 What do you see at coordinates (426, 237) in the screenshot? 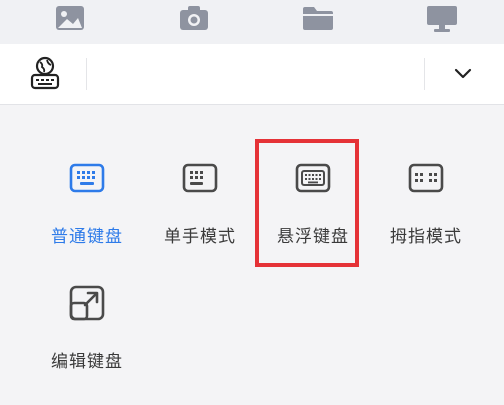
I see `mode-label: 拇指模式` at bounding box center [426, 237].